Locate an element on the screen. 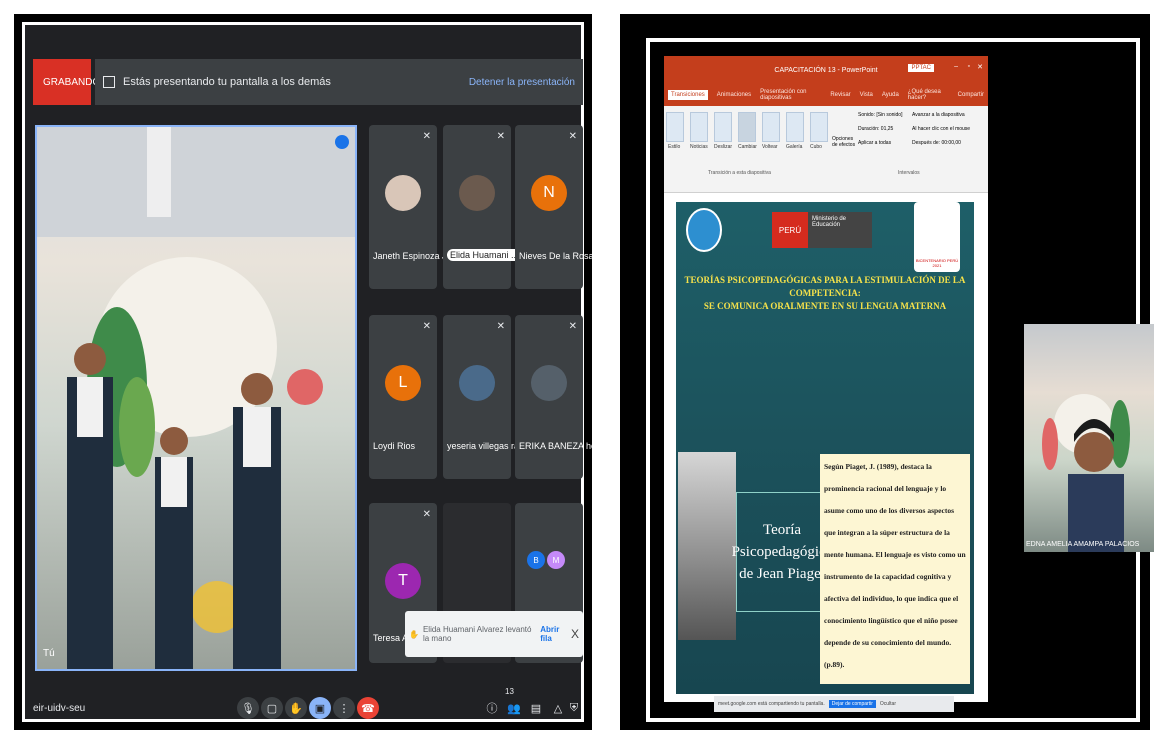  share-button: Compartir is located at coordinates (973, 95).